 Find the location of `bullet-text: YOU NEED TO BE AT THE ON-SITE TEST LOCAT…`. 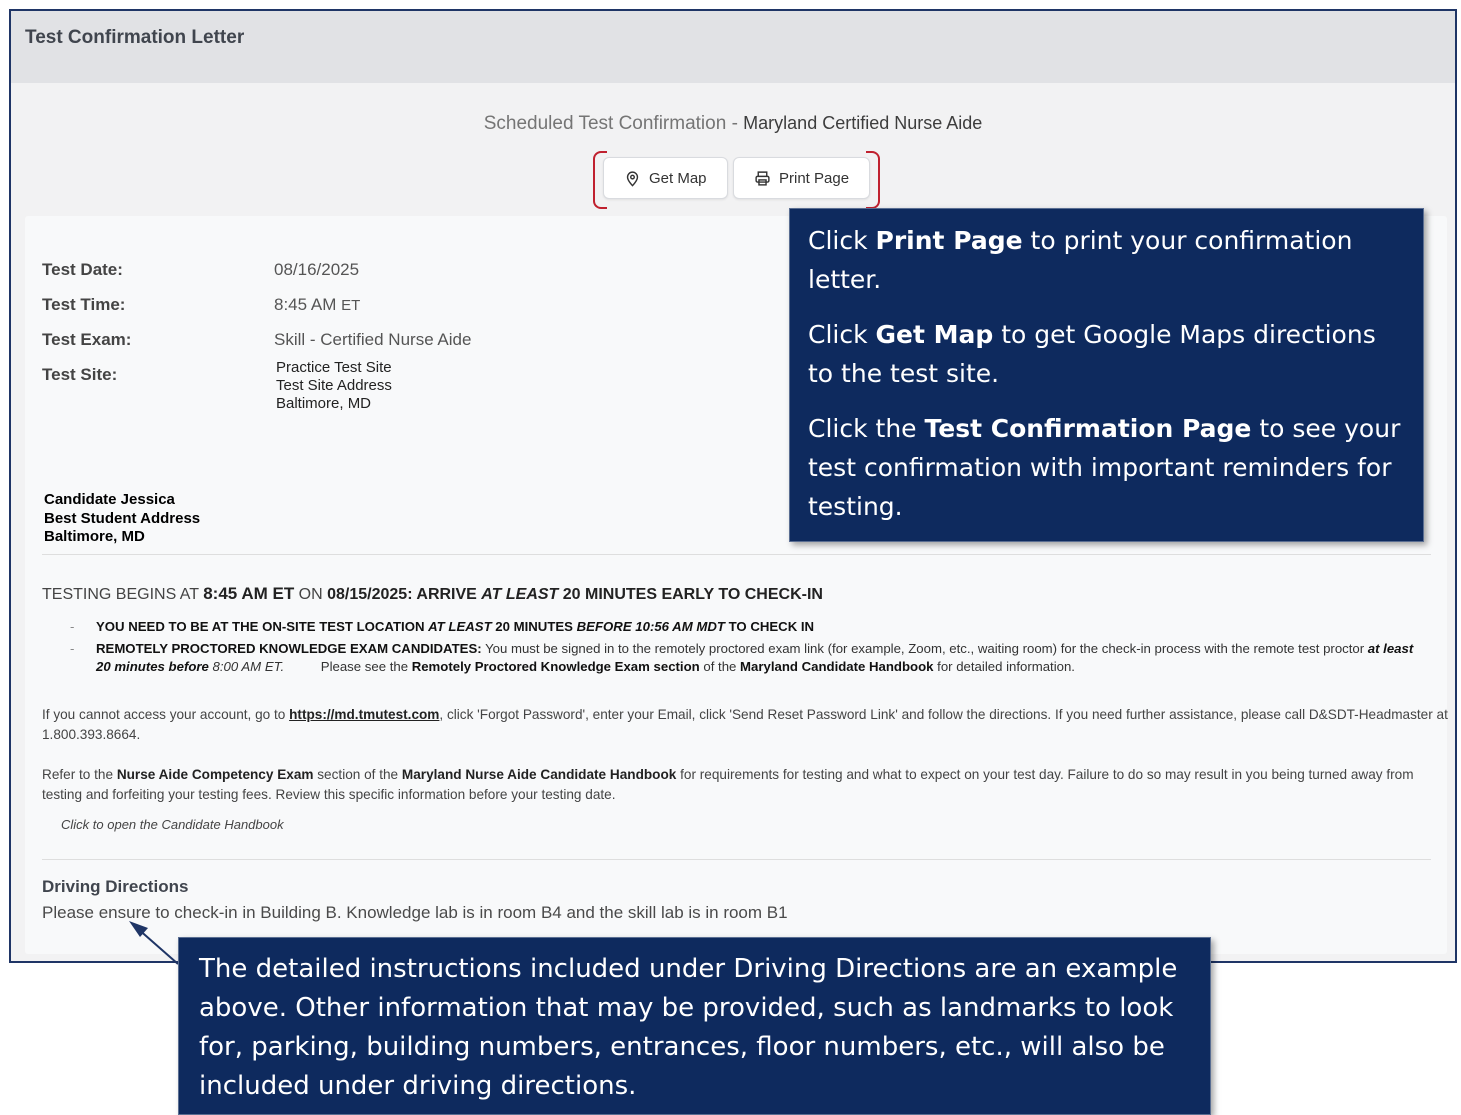

bullet-text: YOU NEED TO BE AT THE ON-SITE TEST LOCAT… is located at coordinates (262, 626).